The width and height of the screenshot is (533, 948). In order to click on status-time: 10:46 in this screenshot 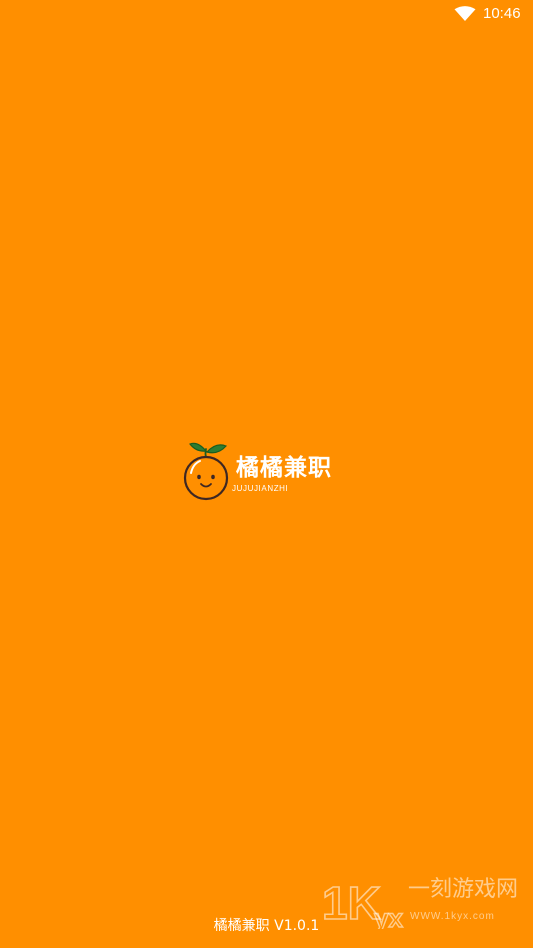, I will do `click(502, 13)`.